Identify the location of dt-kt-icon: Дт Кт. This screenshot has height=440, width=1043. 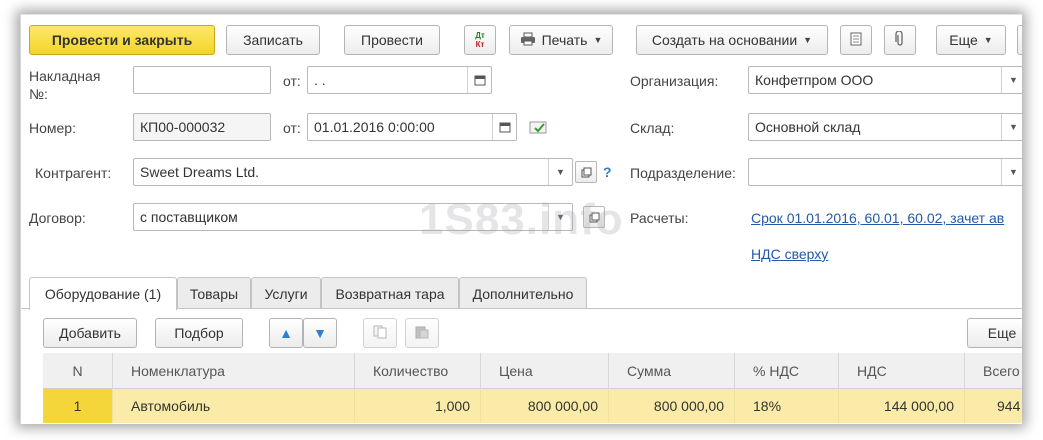
(480, 40).